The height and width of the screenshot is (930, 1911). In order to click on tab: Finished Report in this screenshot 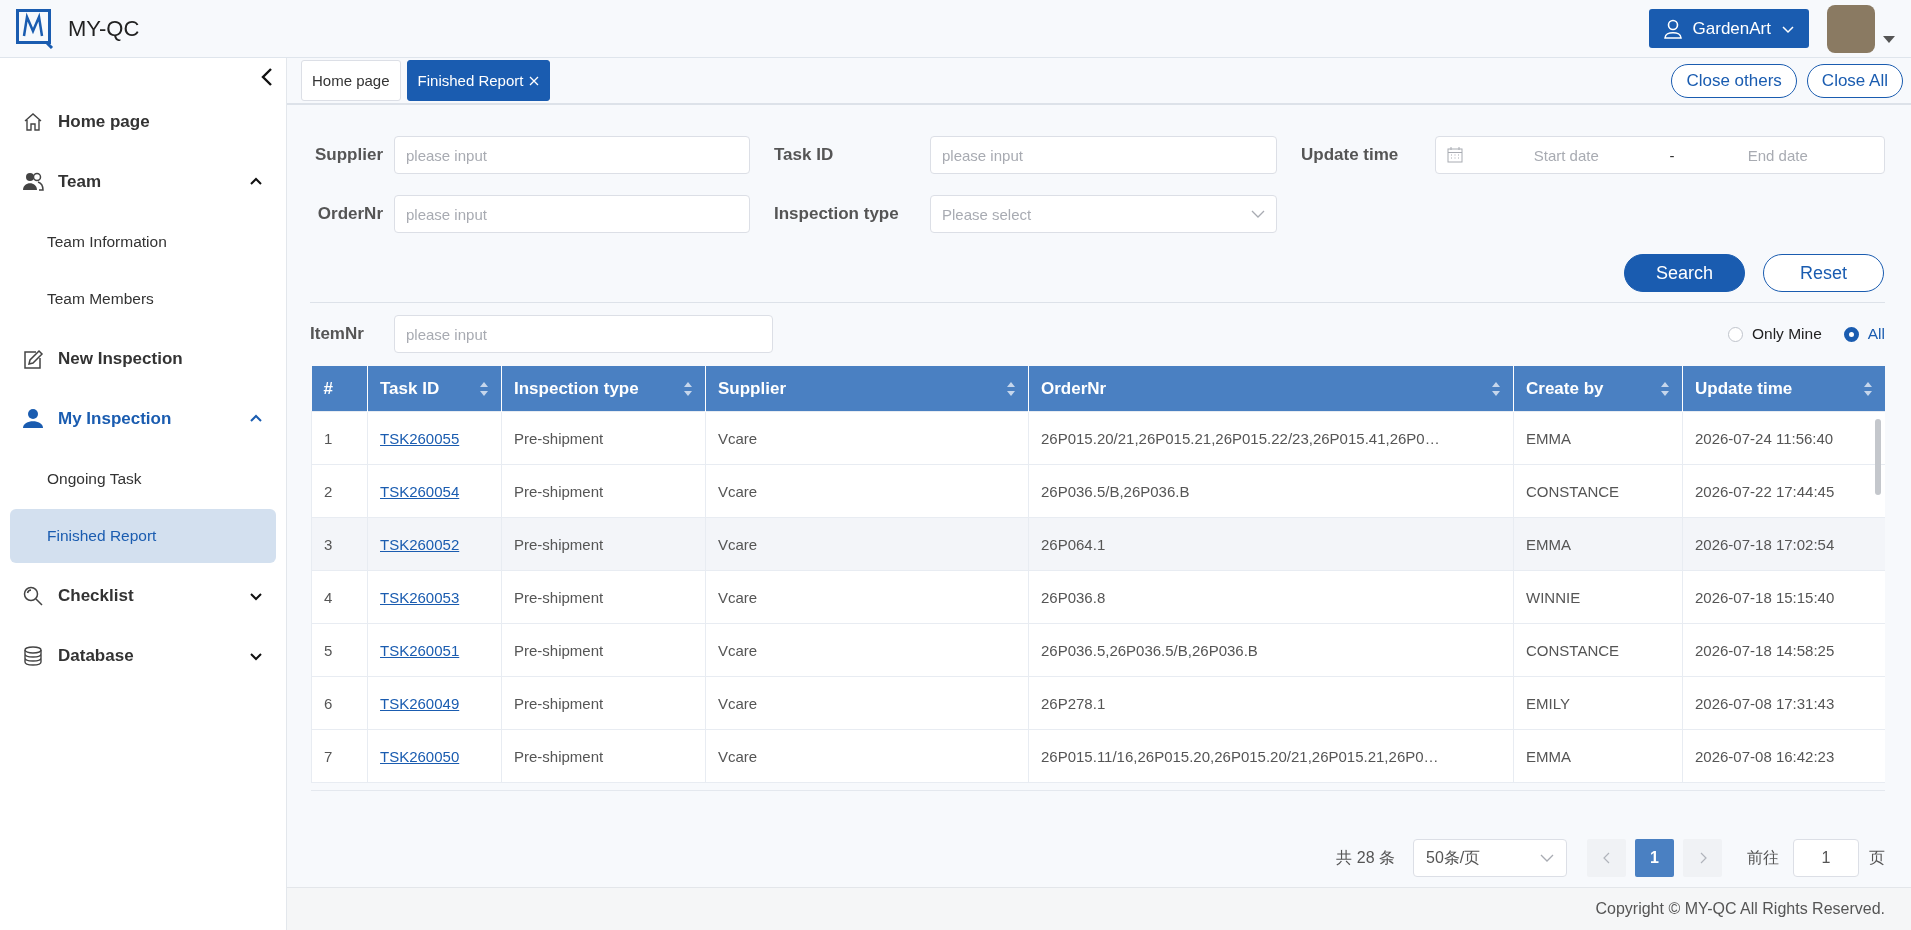, I will do `click(478, 80)`.